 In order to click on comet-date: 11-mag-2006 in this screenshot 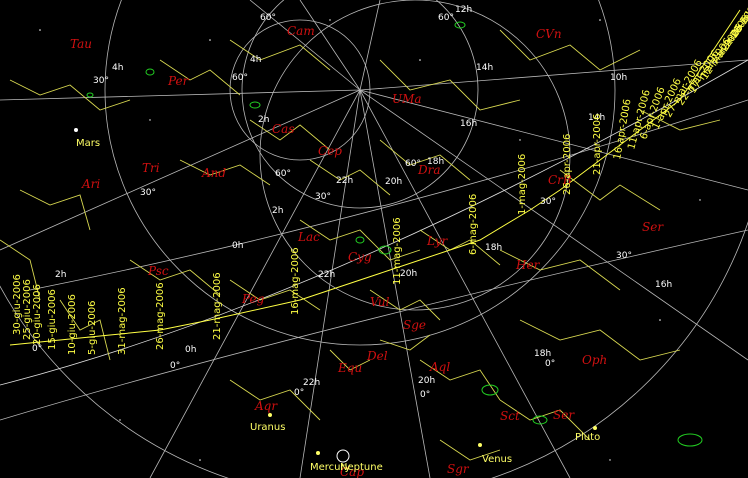, I will do `click(397, 251)`.